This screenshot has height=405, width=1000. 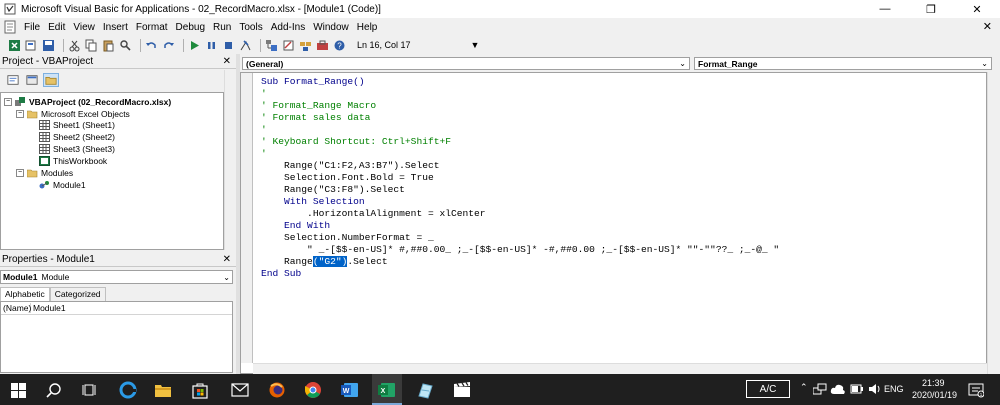 What do you see at coordinates (222, 27) in the screenshot?
I see `menu-run: Run` at bounding box center [222, 27].